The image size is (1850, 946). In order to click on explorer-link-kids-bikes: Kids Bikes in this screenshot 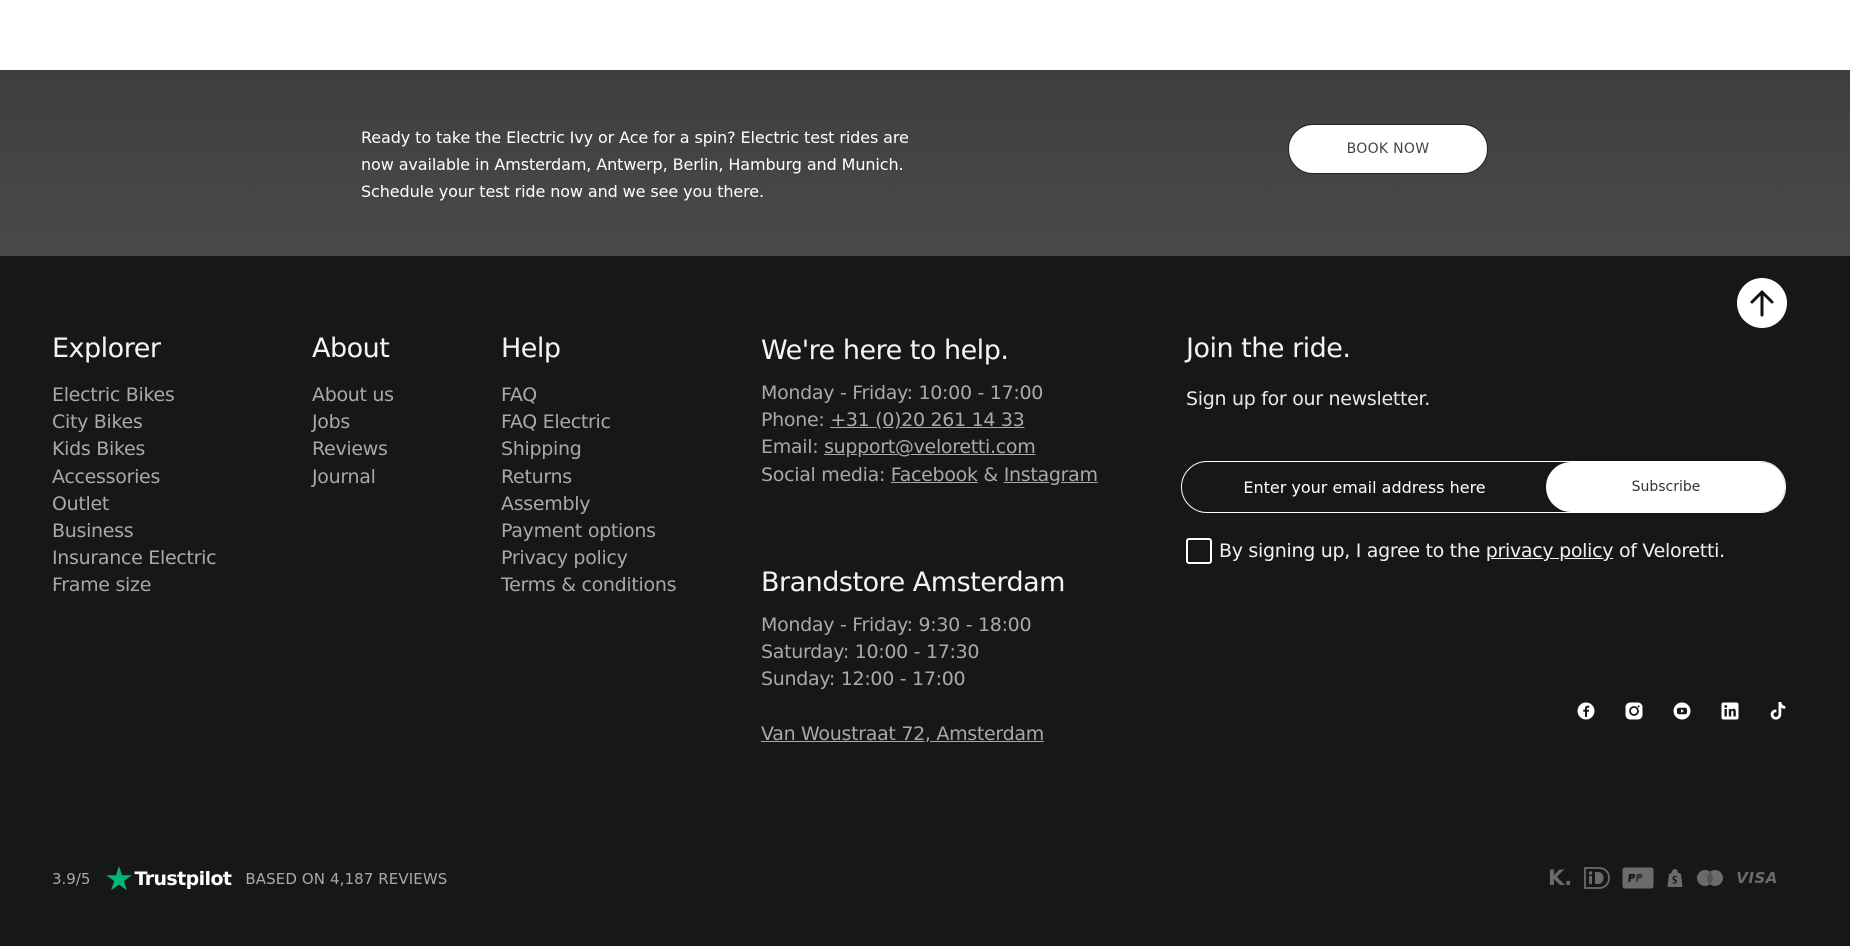, I will do `click(134, 449)`.